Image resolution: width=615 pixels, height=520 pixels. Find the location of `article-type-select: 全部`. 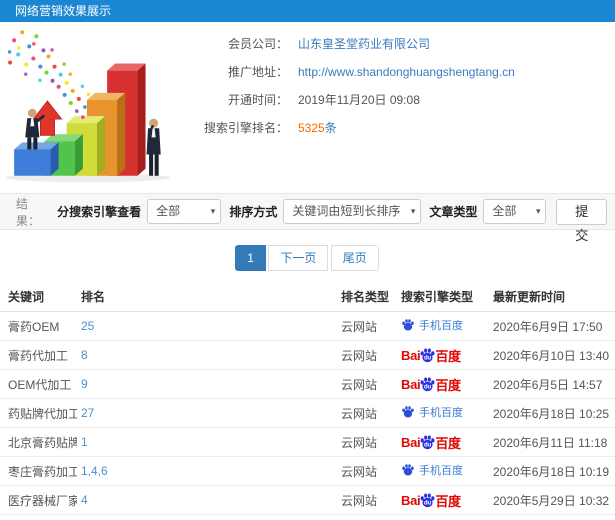

article-type-select: 全部 is located at coordinates (515, 211).